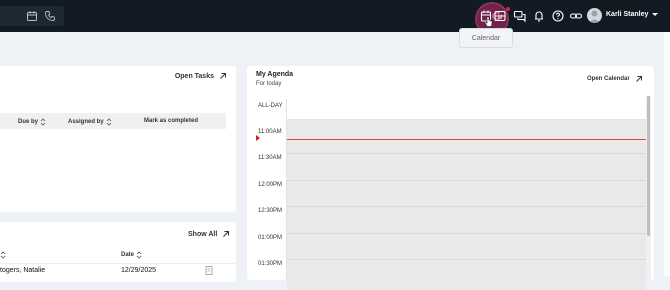 The width and height of the screenshot is (670, 290). Describe the element at coordinates (50, 16) in the screenshot. I see `phone-icon` at that location.